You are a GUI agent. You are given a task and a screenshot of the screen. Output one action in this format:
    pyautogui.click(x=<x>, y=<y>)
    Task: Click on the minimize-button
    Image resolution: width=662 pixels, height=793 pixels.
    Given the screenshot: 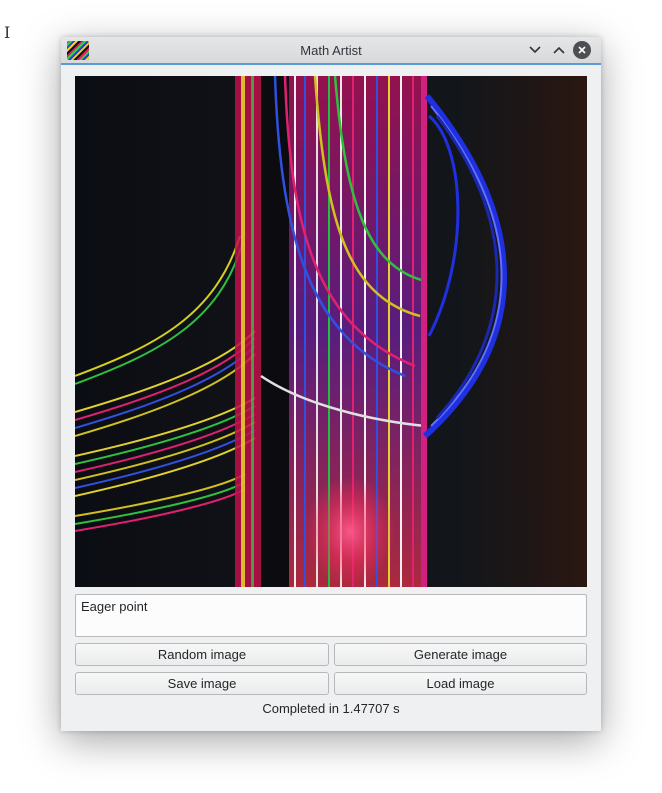 What is the action you would take?
    pyautogui.click(x=535, y=50)
    